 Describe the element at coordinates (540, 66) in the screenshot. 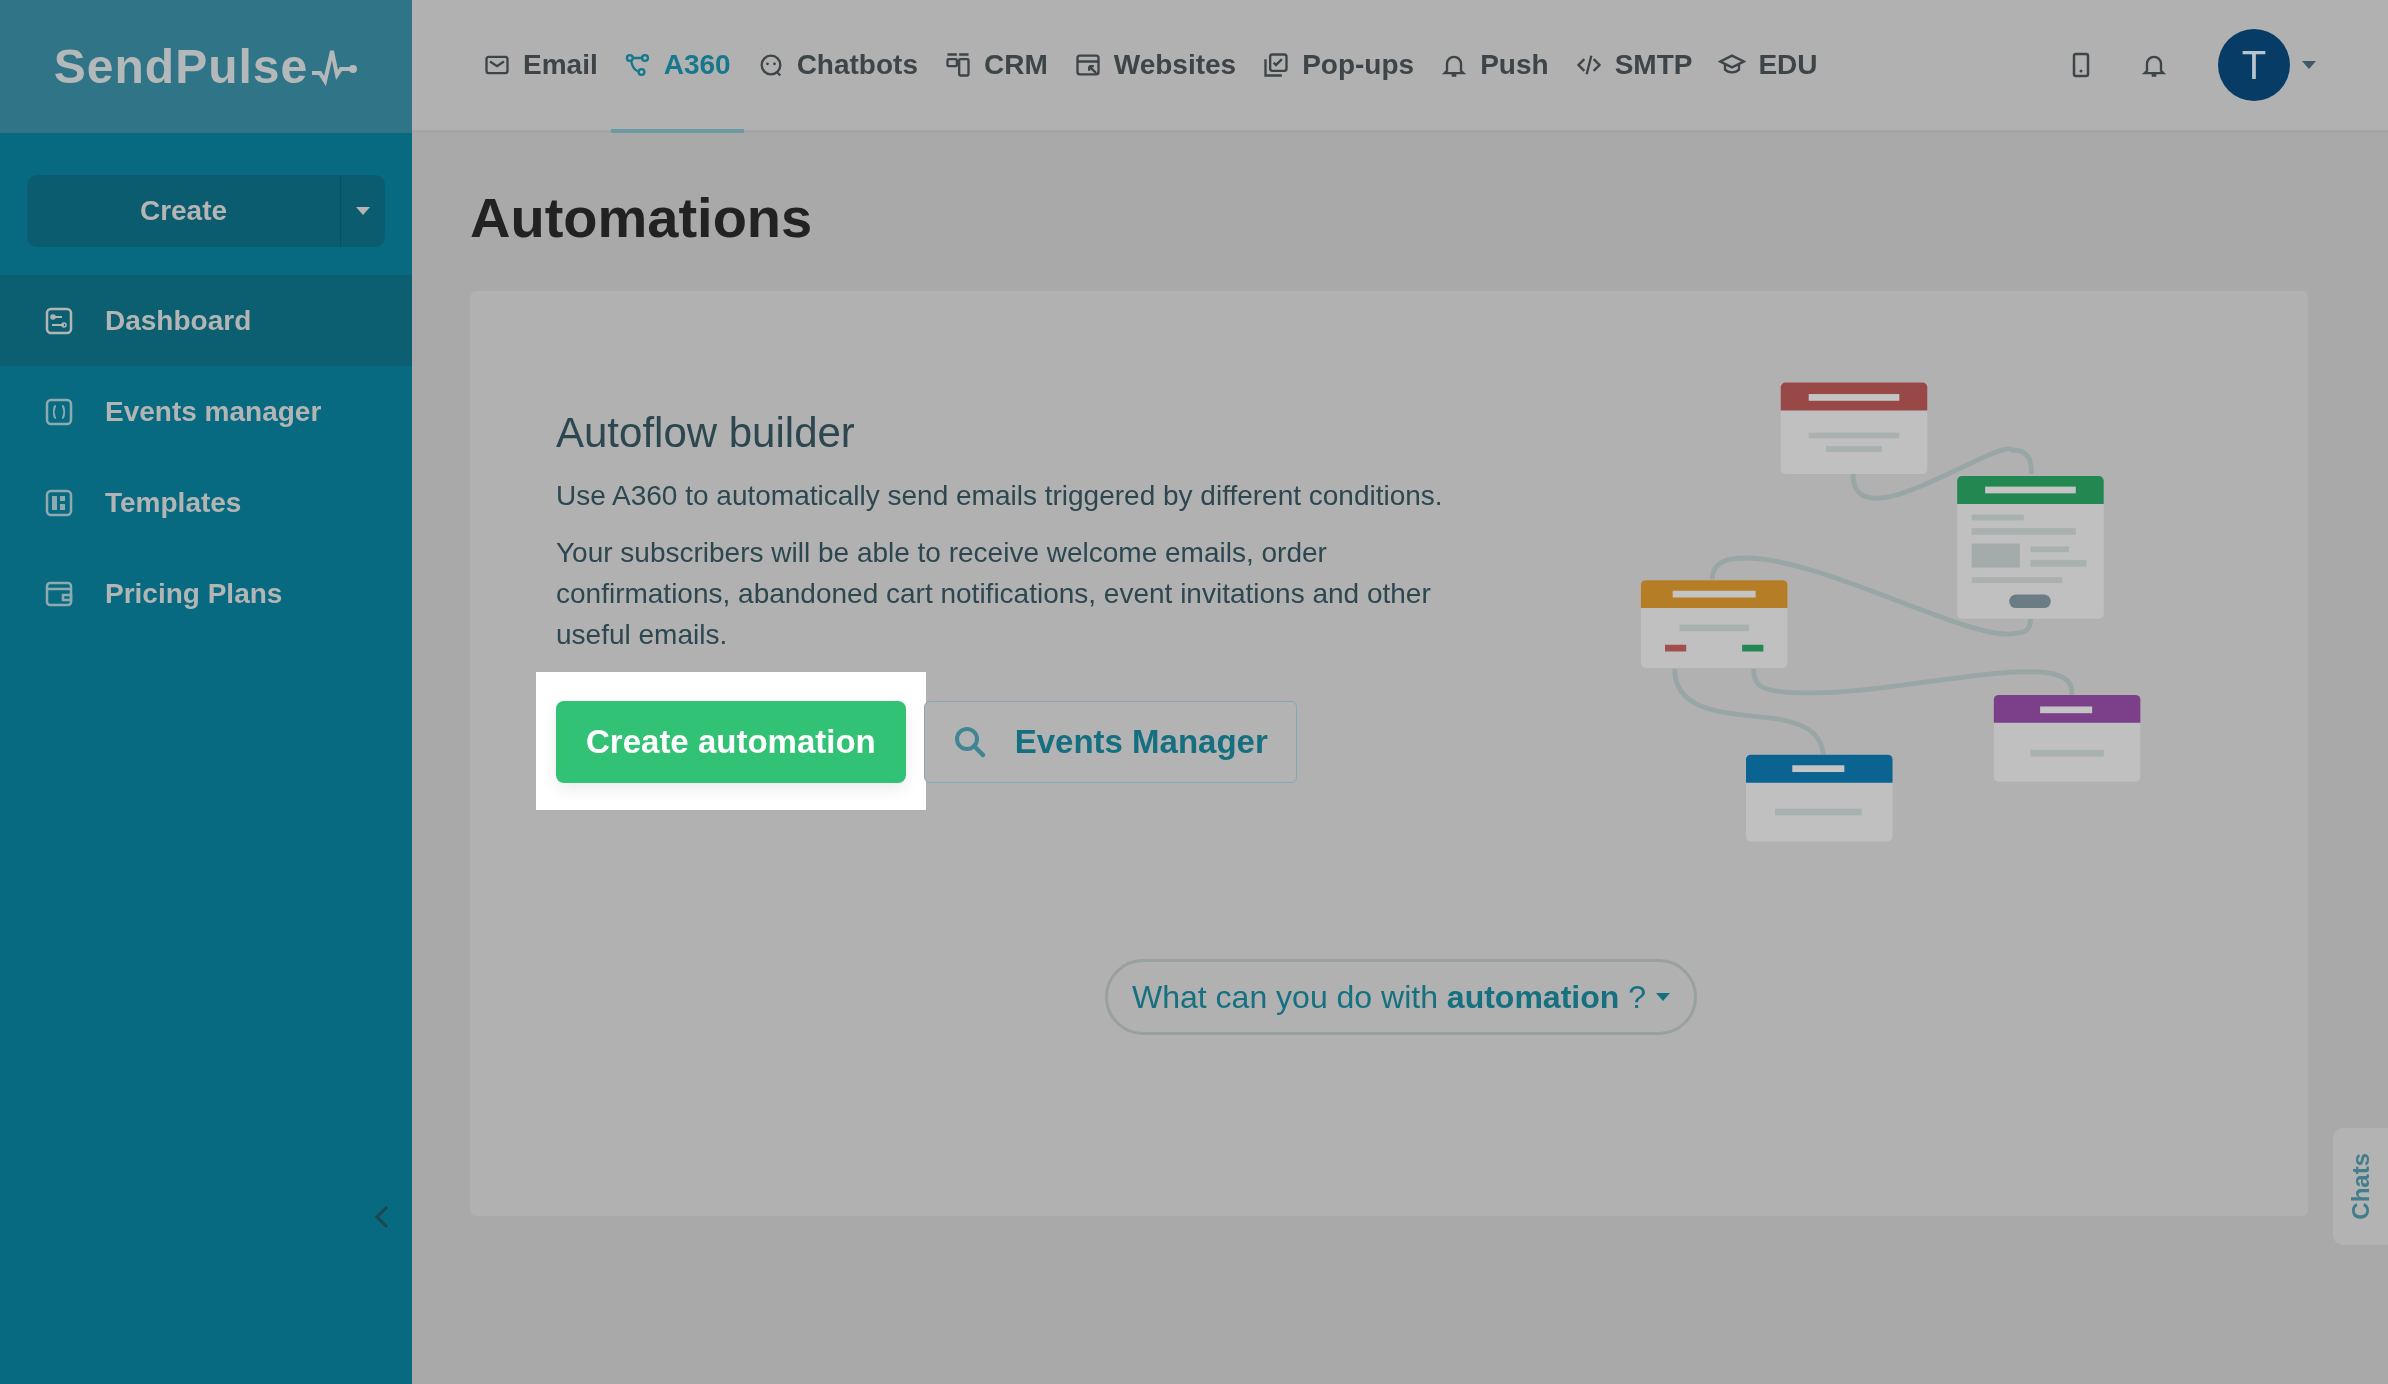

I see `nav-tab: Email` at that location.